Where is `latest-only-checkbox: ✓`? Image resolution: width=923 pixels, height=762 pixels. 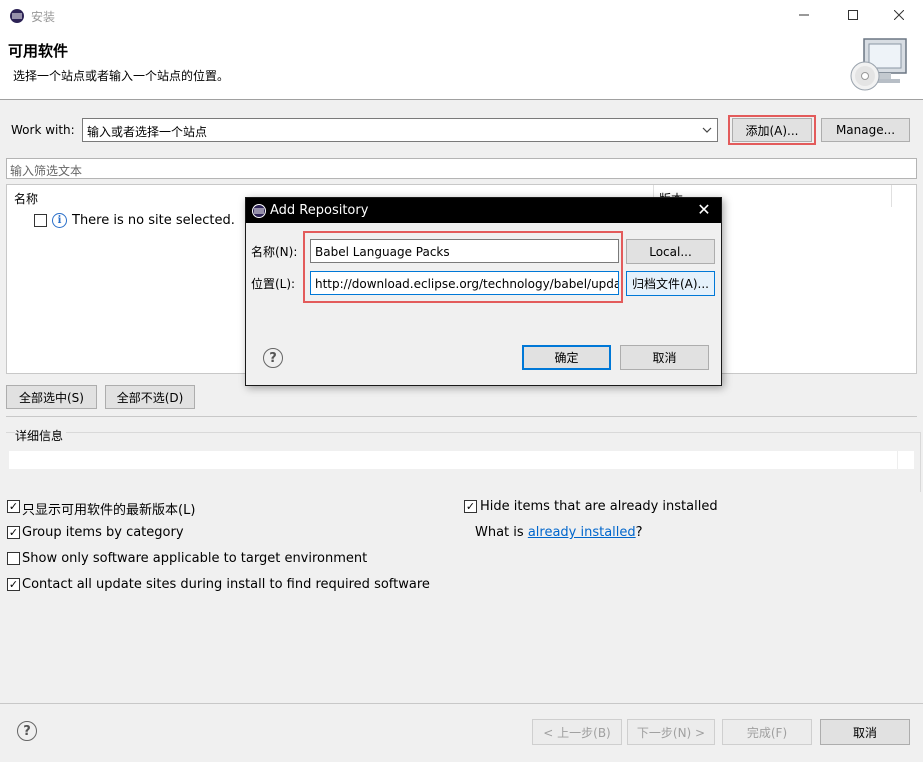
latest-only-checkbox: ✓ is located at coordinates (13, 506).